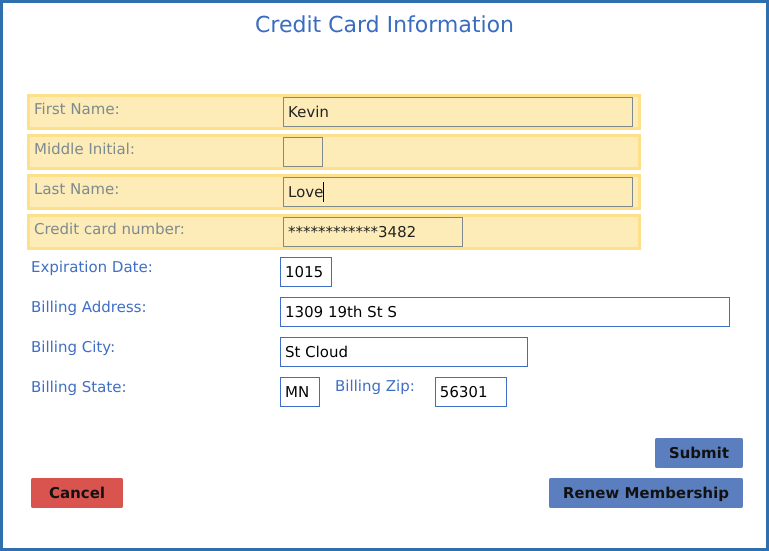 This screenshot has height=551, width=769. Describe the element at coordinates (85, 148) in the screenshot. I see `field-label: Middle Initial:` at that location.